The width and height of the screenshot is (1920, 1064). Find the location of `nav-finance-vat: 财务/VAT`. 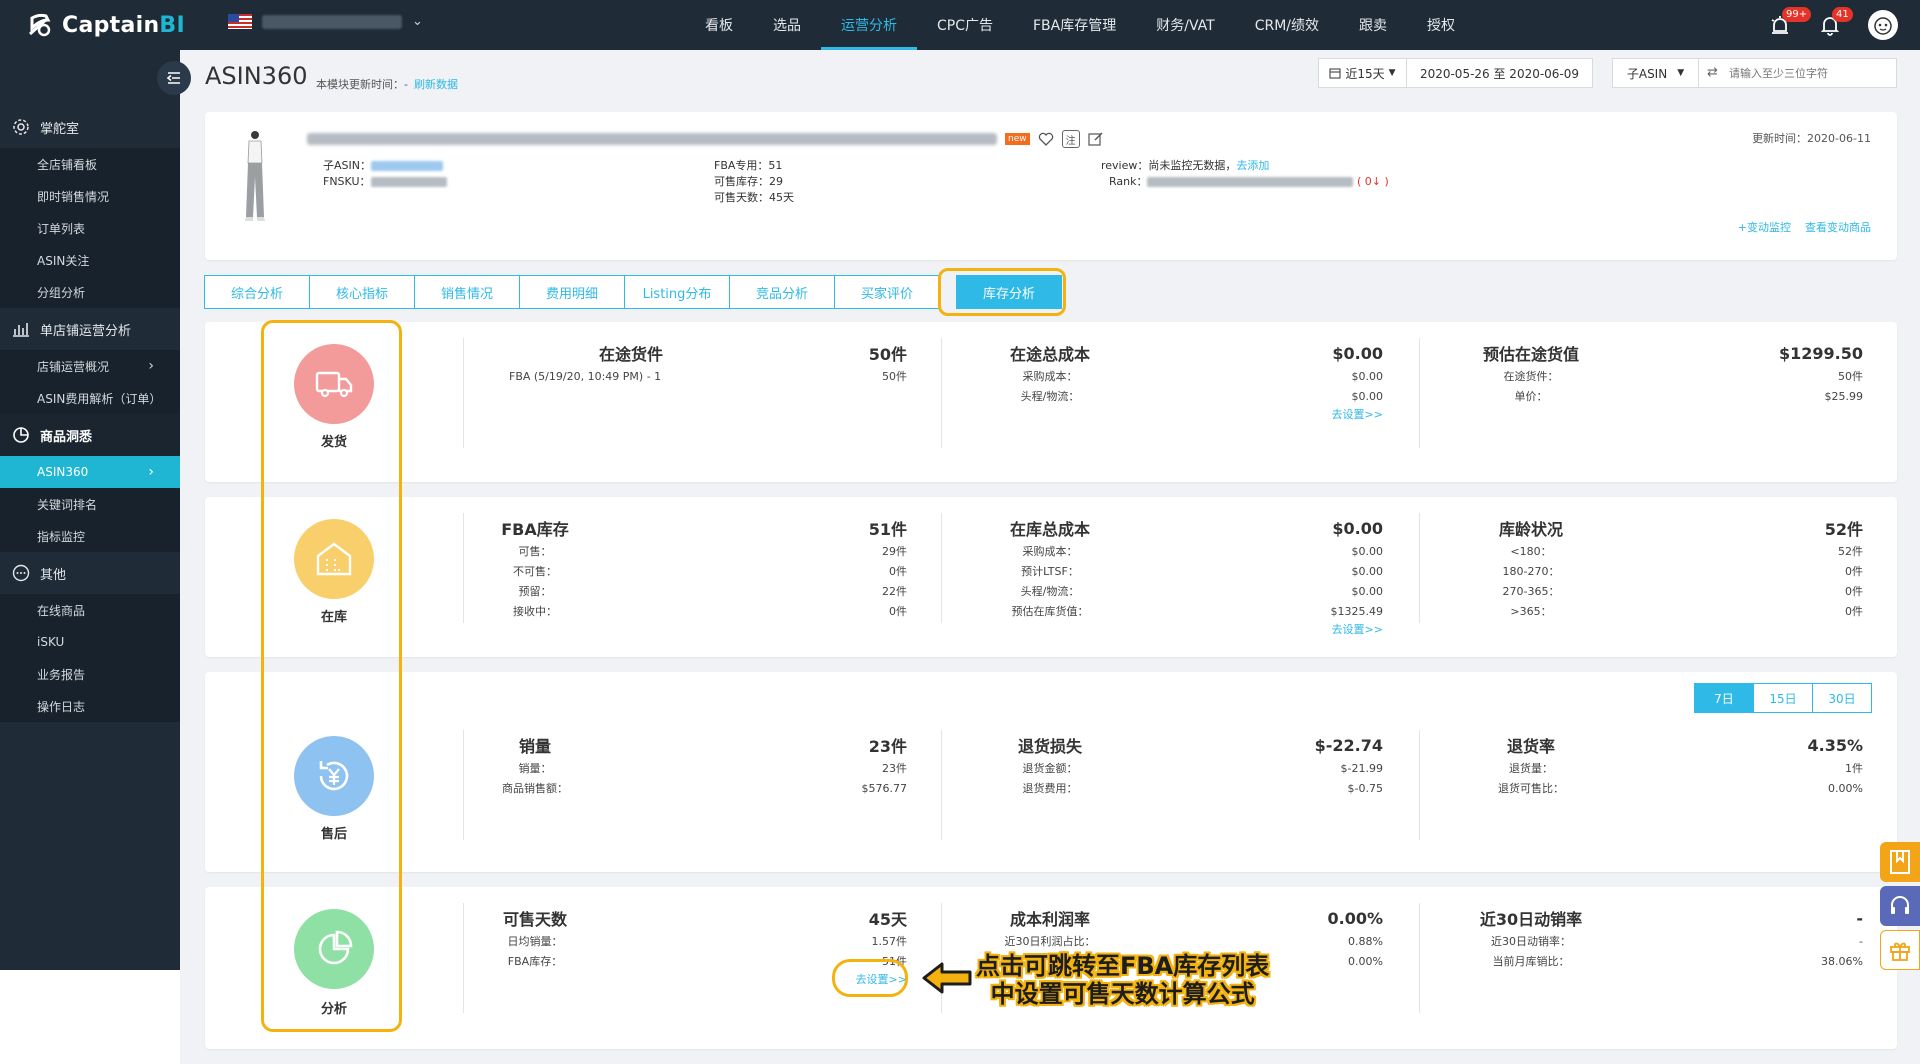

nav-finance-vat: 财务/VAT is located at coordinates (1185, 25).